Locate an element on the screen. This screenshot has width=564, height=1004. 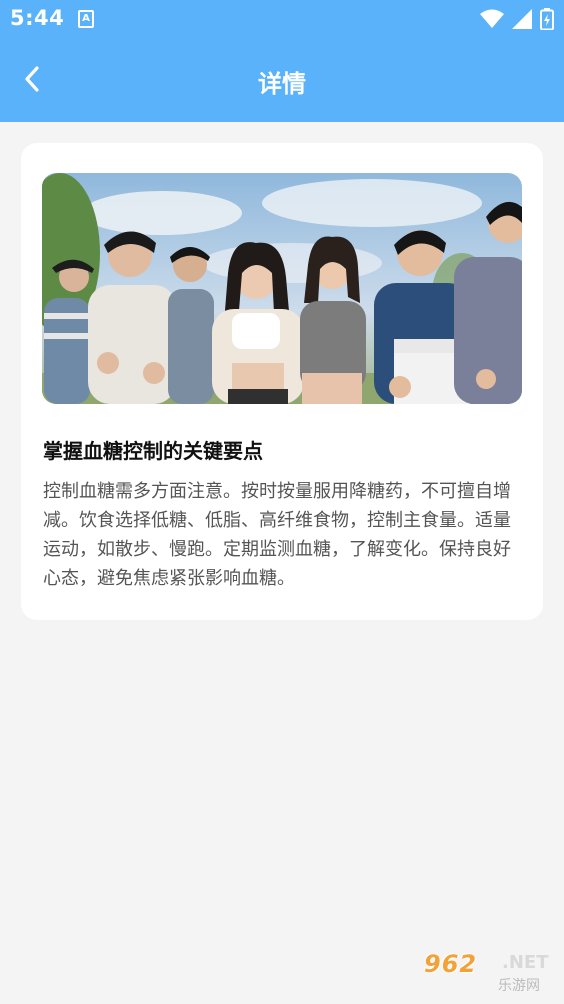
top-app-bar: 详情 is located at coordinates (282, 81).